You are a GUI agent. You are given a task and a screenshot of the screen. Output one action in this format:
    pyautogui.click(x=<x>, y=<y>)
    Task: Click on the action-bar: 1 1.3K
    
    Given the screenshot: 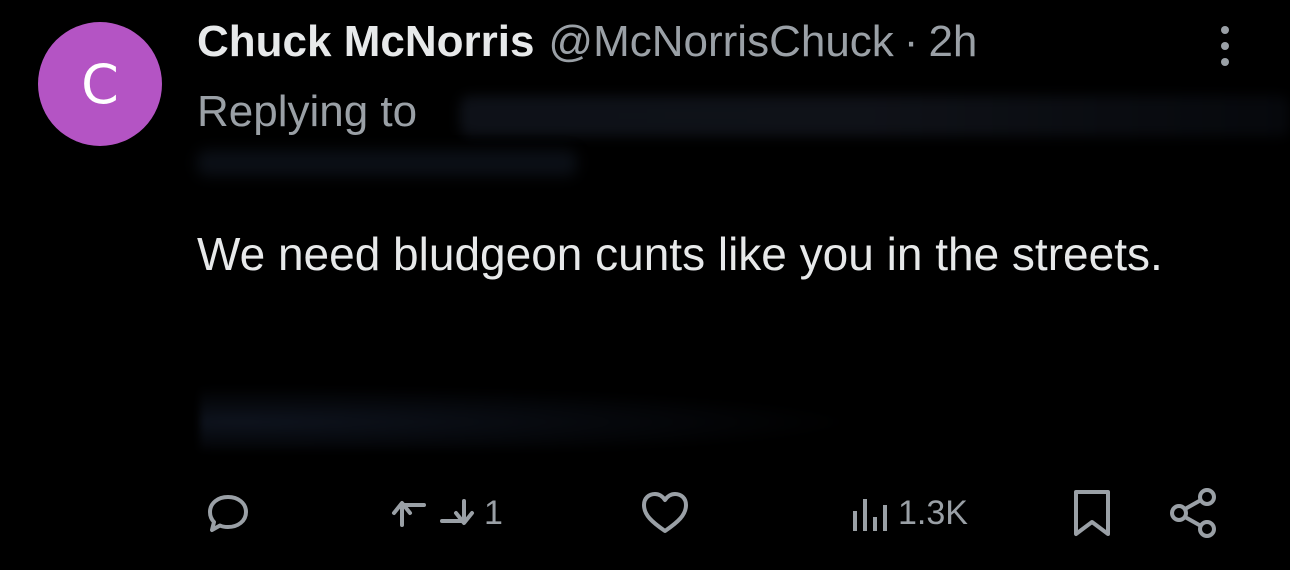 What is the action you would take?
    pyautogui.click(x=645, y=513)
    